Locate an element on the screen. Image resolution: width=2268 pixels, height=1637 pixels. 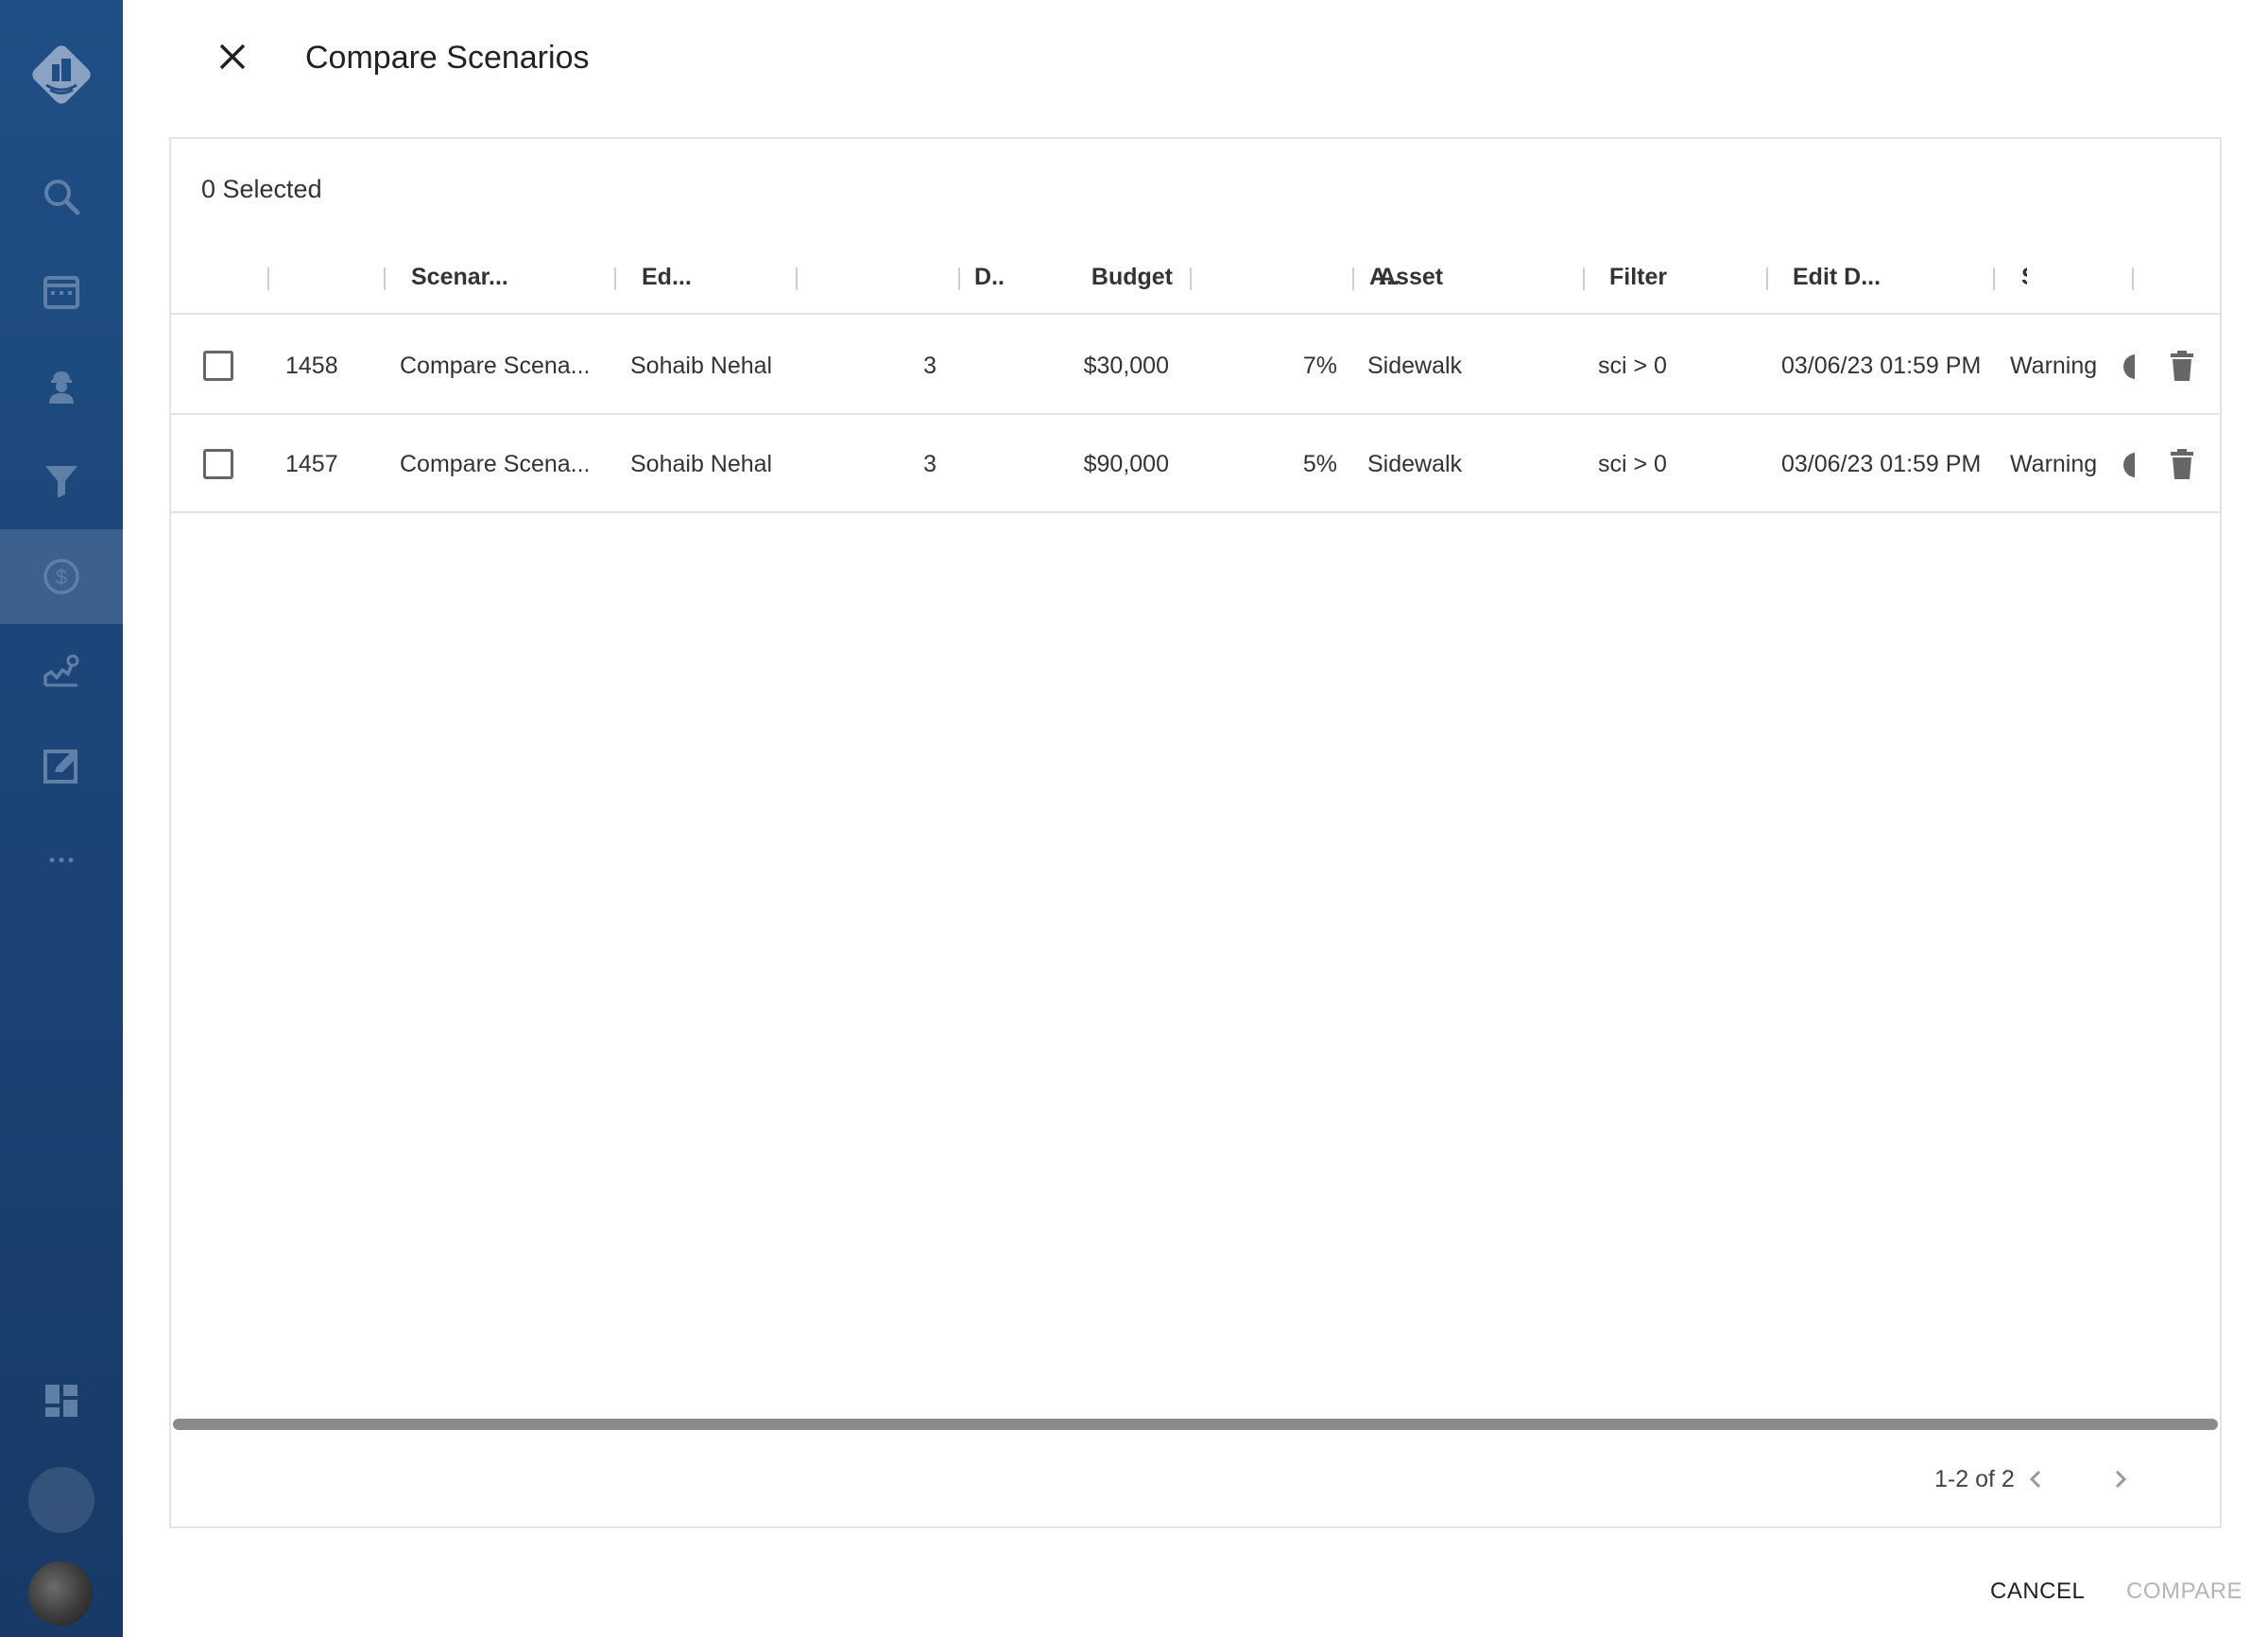
sidebar-item-calendar is located at coordinates (61, 291).